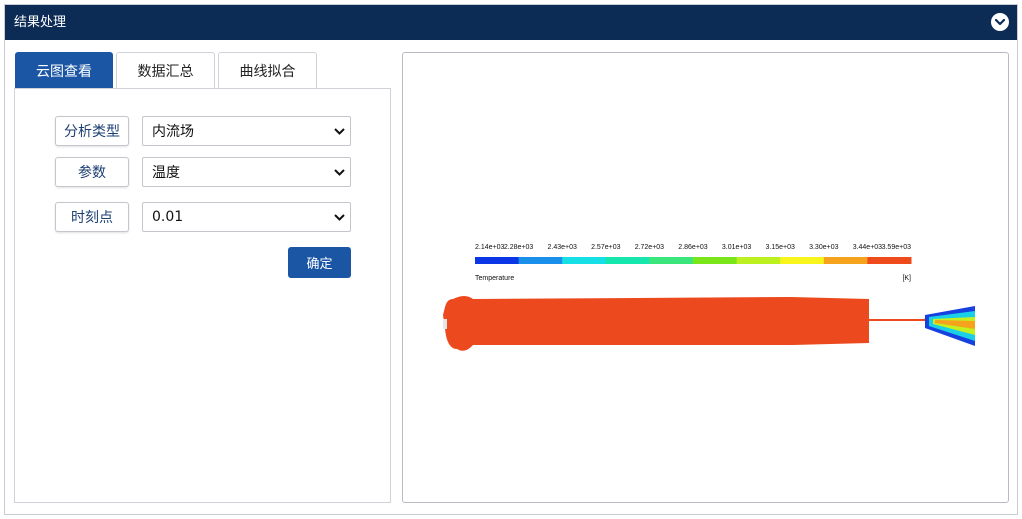 The image size is (1022, 519). I want to click on scale-tick-label: 3.15e+03, so click(779, 247).